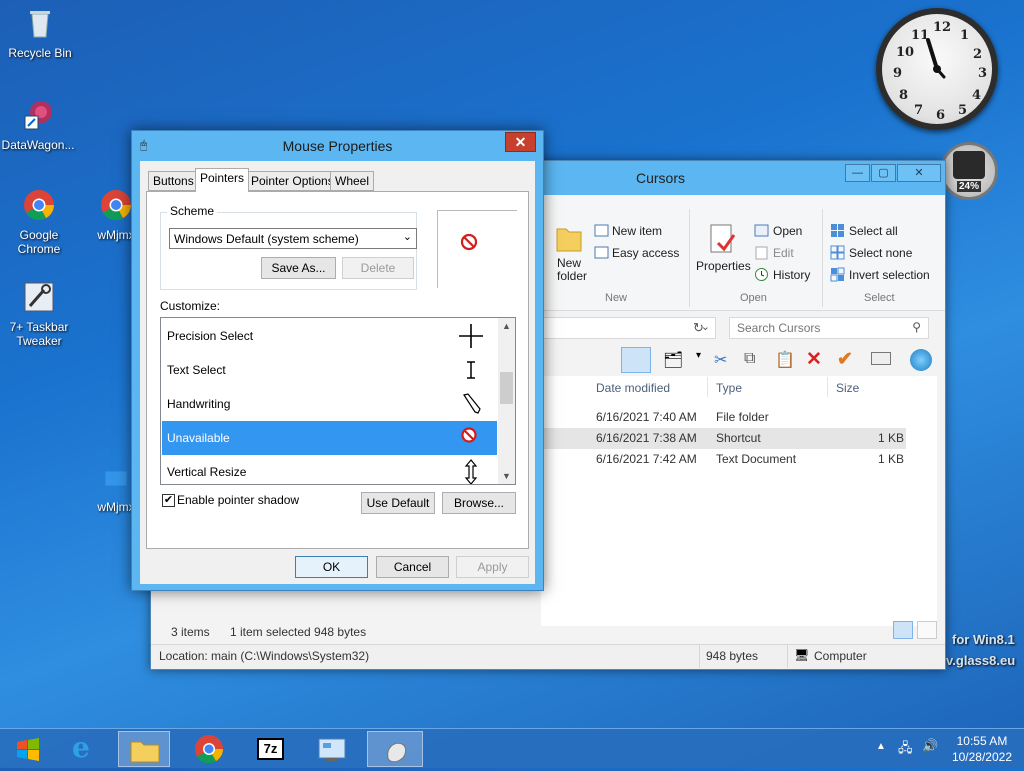  What do you see at coordinates (723, 266) in the screenshot?
I see `properties-button: Properties` at bounding box center [723, 266].